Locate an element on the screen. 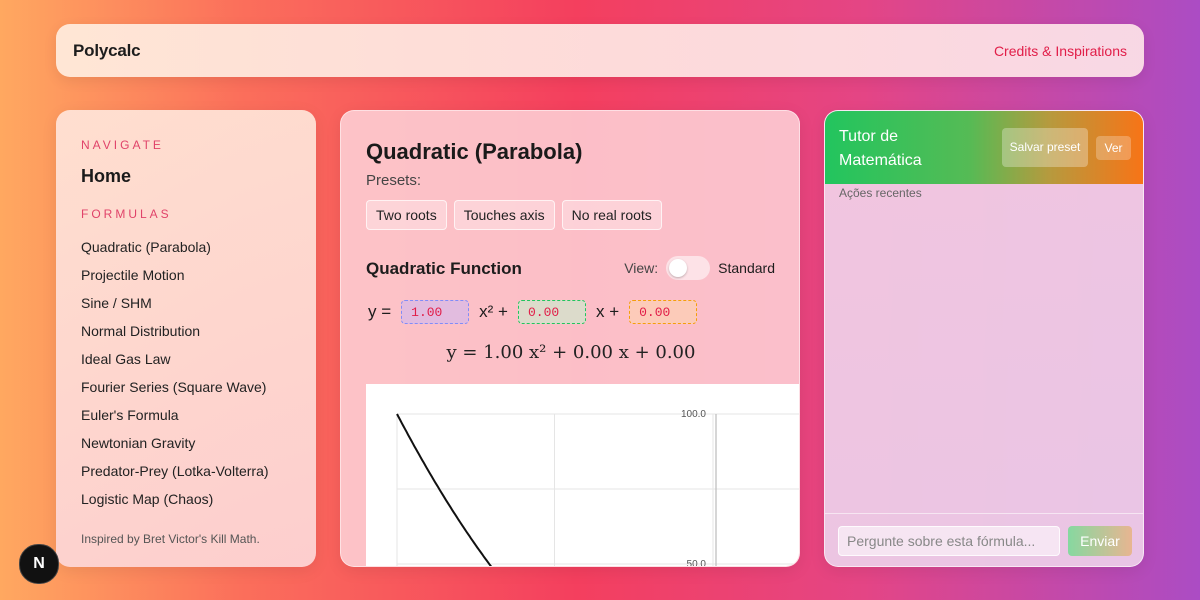  preset-touches-axis-button: Touches axis is located at coordinates (504, 215).